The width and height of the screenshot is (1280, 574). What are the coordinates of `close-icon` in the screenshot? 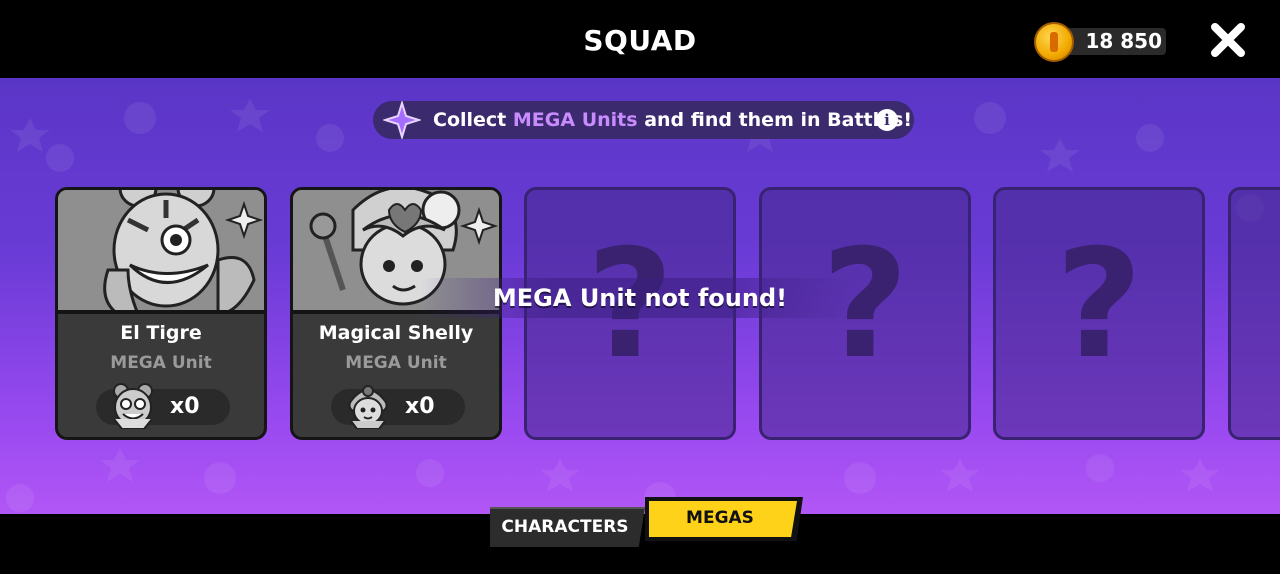 It's located at (1228, 40).